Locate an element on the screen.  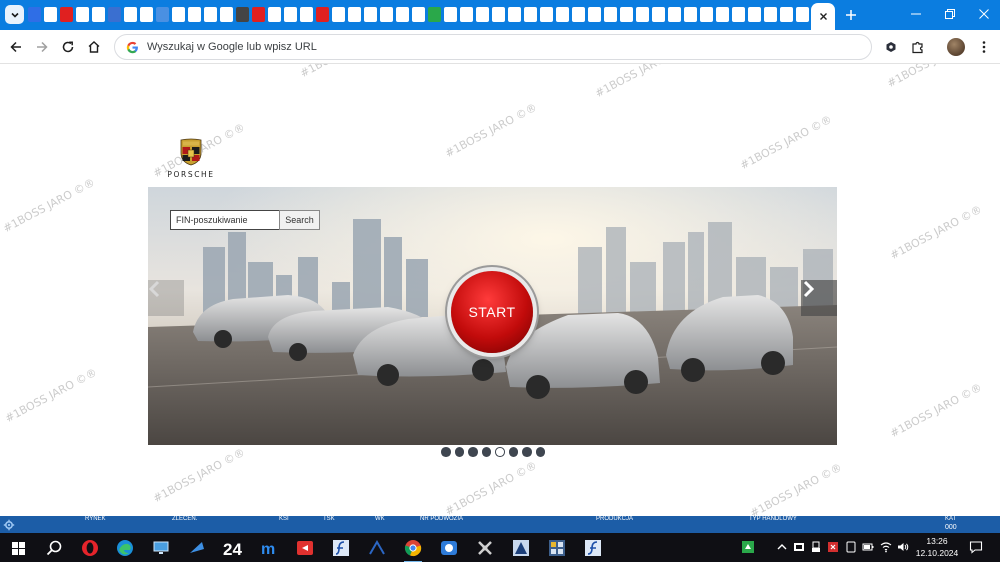
speaker-icon is located at coordinates (903, 547).